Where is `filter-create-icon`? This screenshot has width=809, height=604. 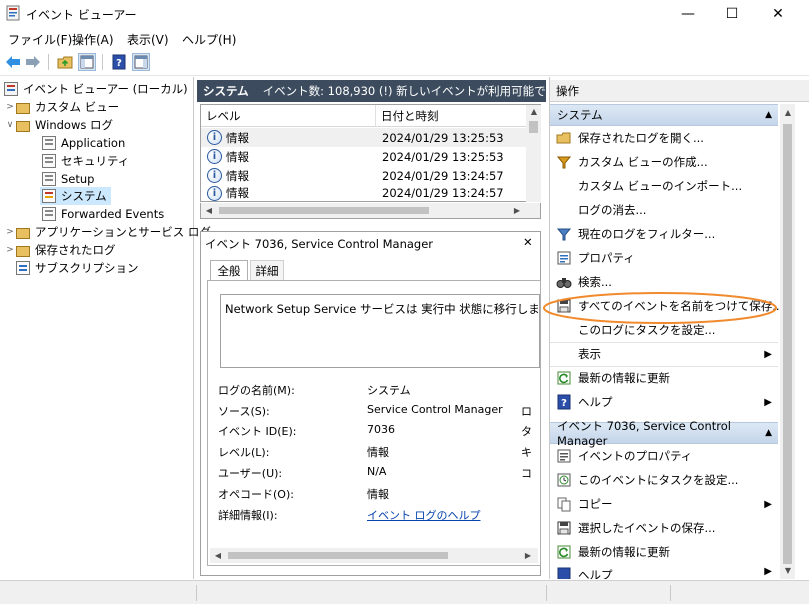 filter-create-icon is located at coordinates (564, 162).